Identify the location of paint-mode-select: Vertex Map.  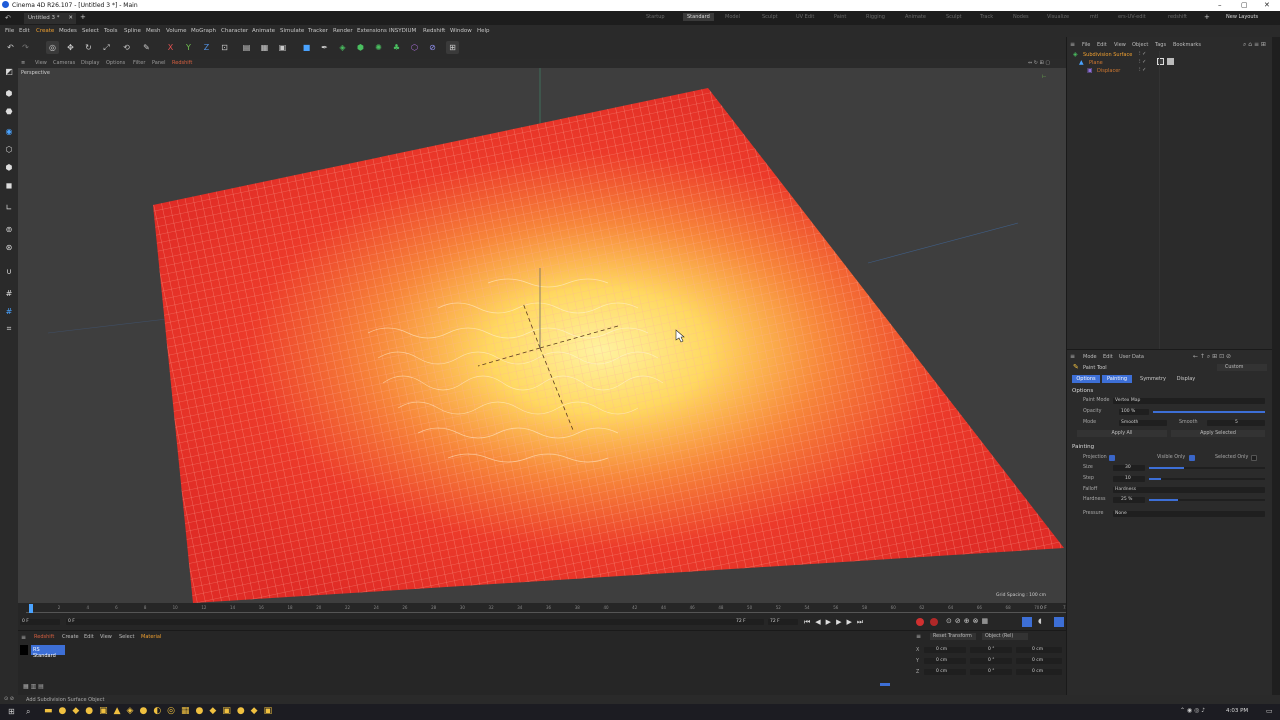
(1189, 401).